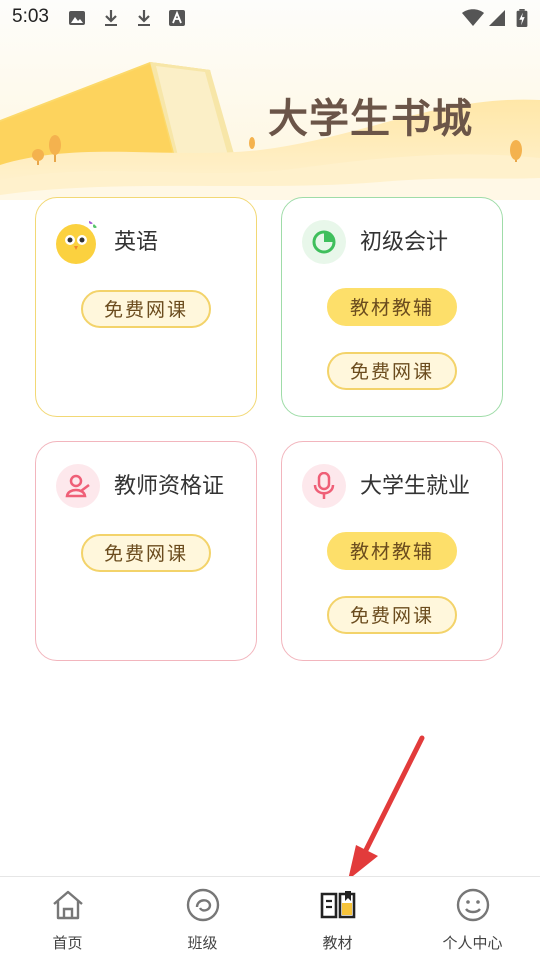  What do you see at coordinates (76, 242) in the screenshot?
I see `chick-icon` at bounding box center [76, 242].